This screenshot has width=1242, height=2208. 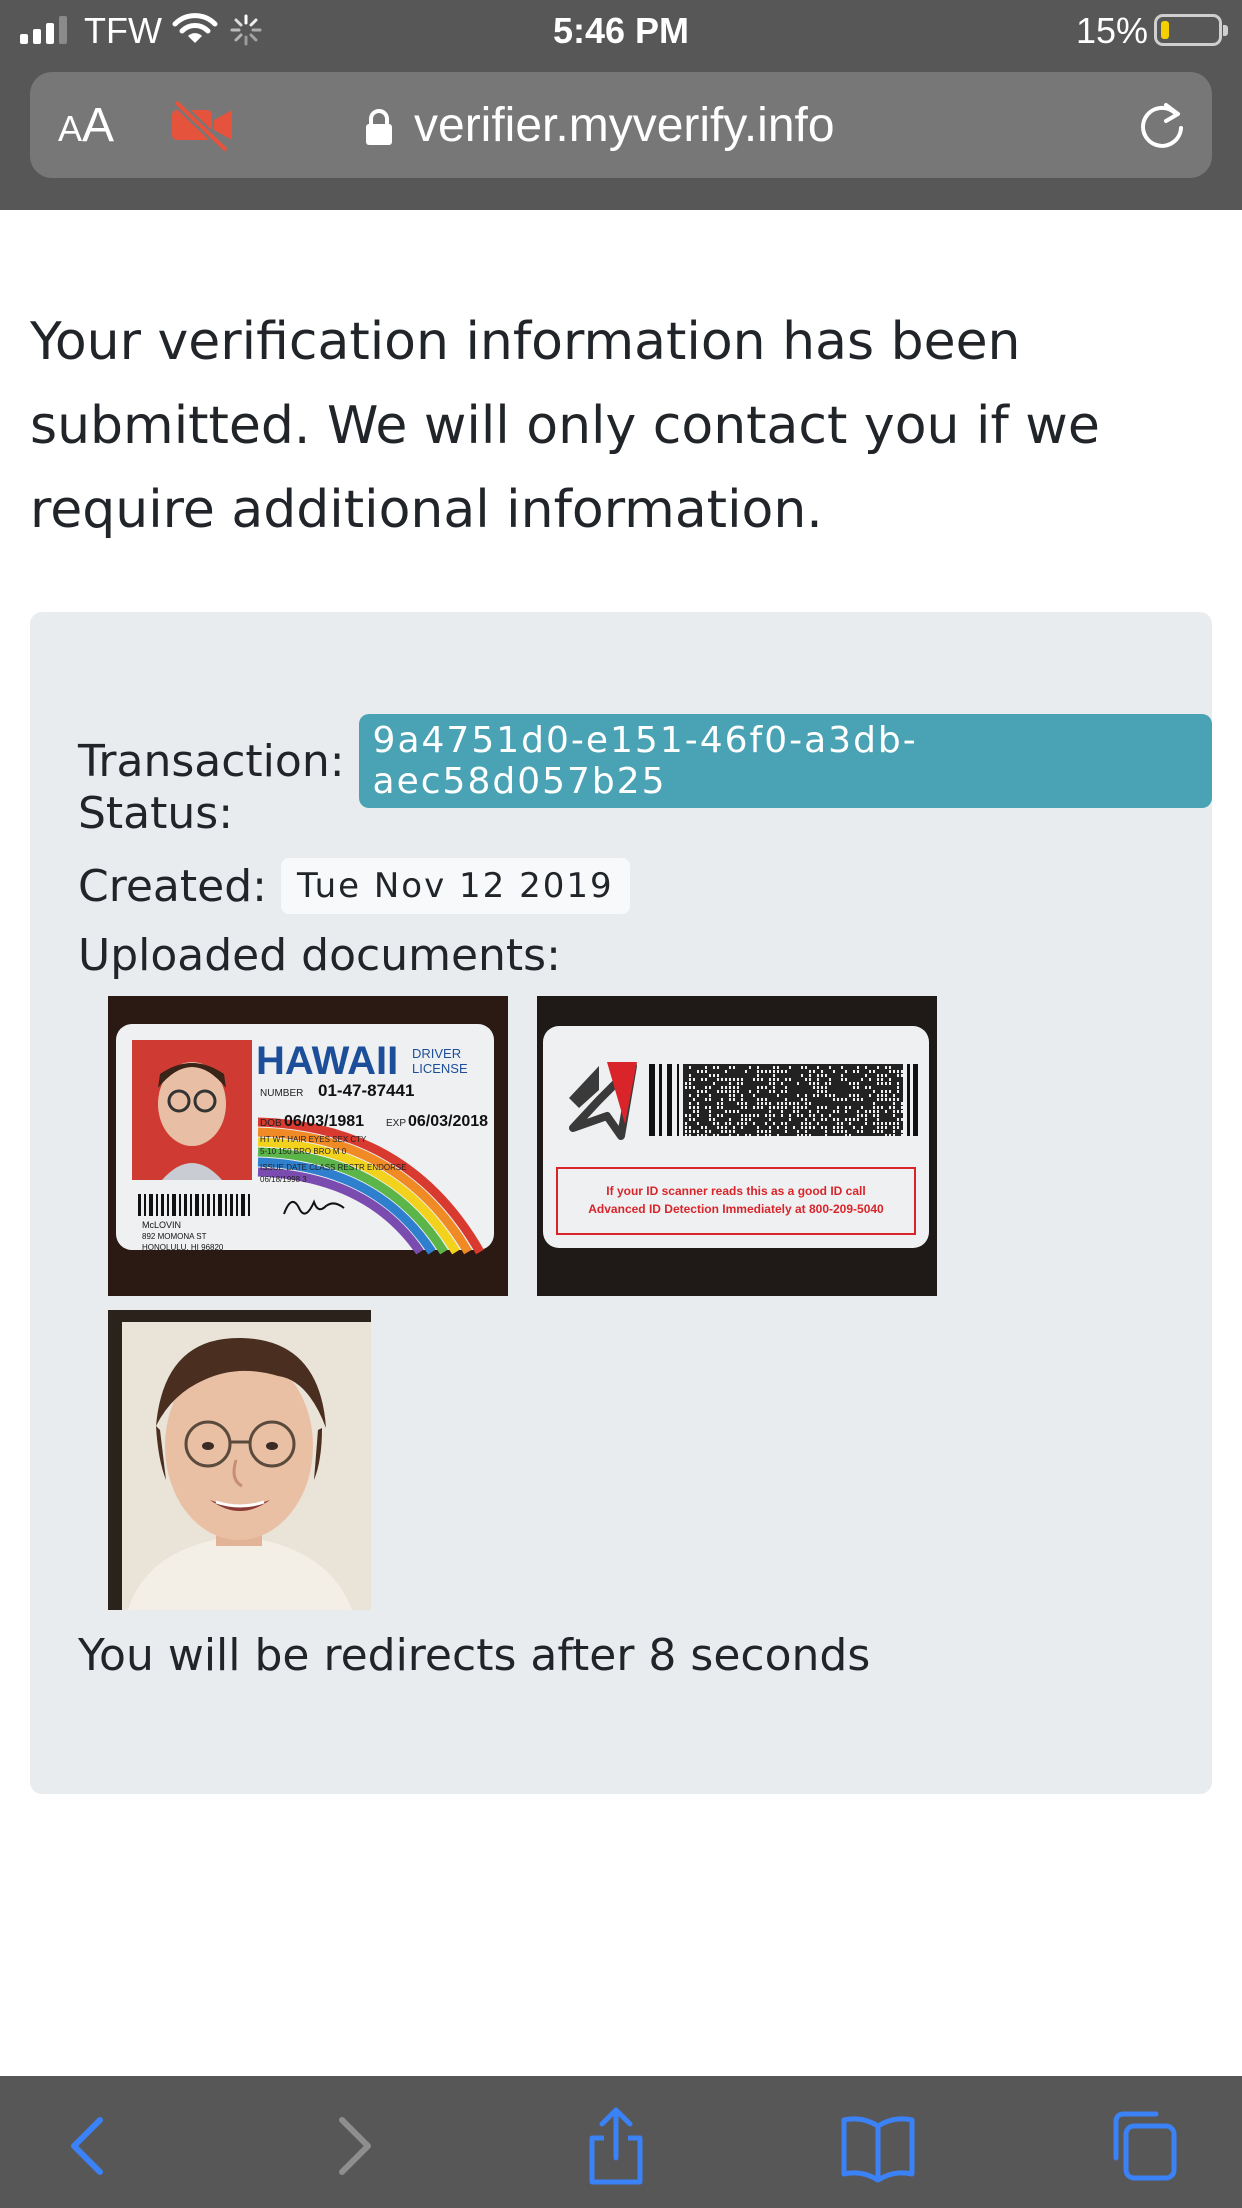 What do you see at coordinates (396, 1123) in the screenshot?
I see `svg-text: EXP` at bounding box center [396, 1123].